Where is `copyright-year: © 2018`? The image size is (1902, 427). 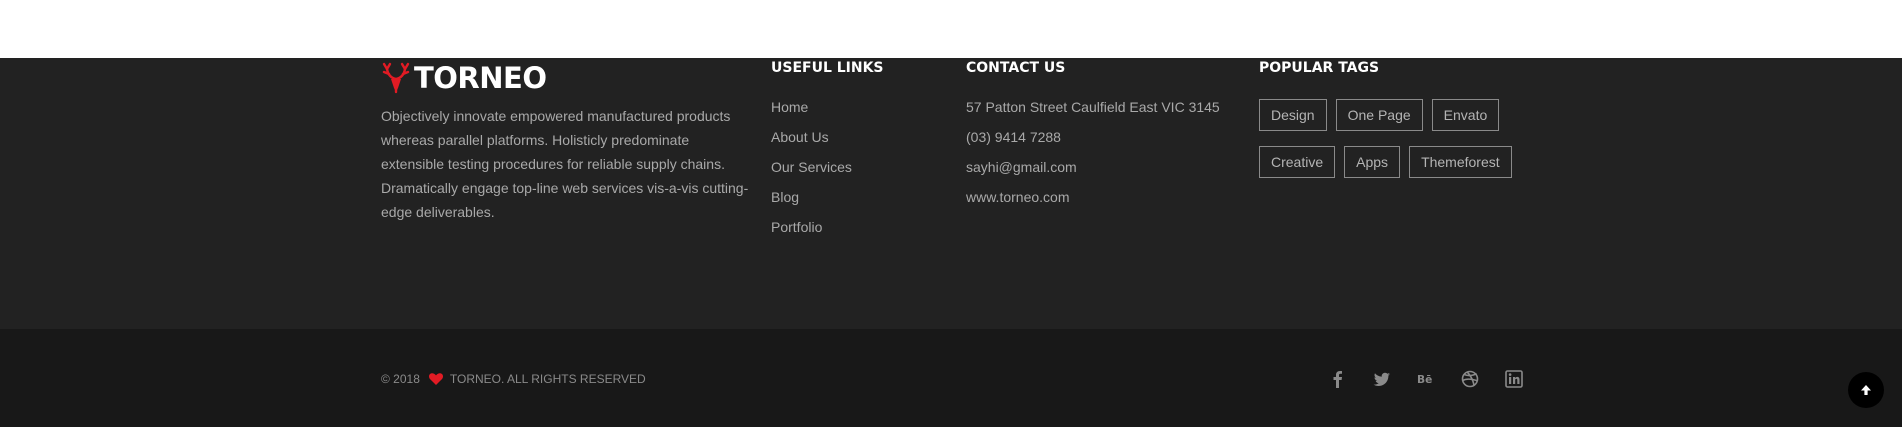
copyright-year: © 2018 is located at coordinates (400, 379).